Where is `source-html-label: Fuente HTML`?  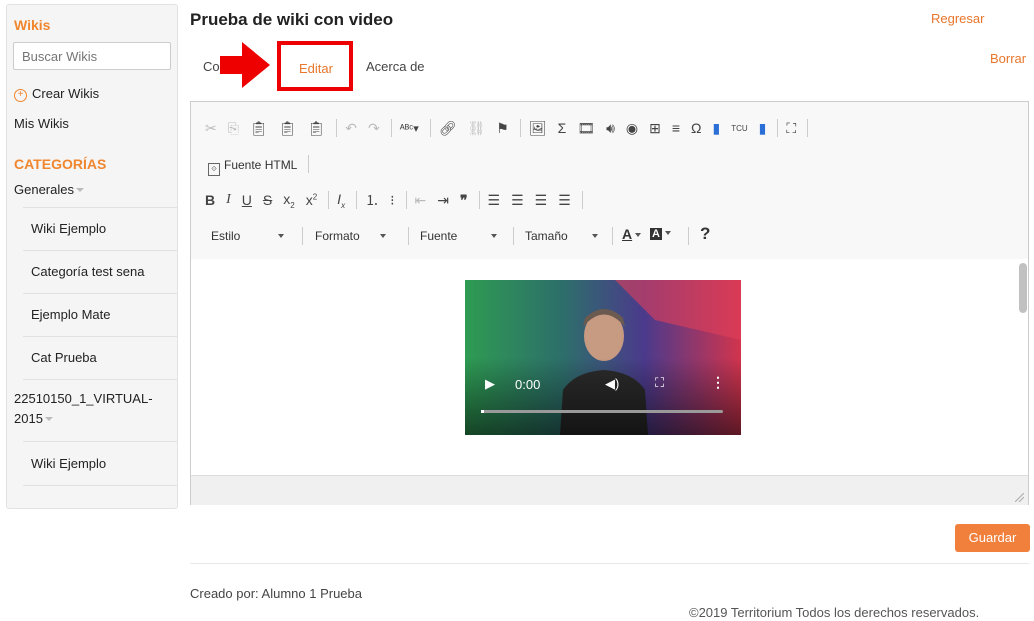 source-html-label: Fuente HTML is located at coordinates (260, 165).